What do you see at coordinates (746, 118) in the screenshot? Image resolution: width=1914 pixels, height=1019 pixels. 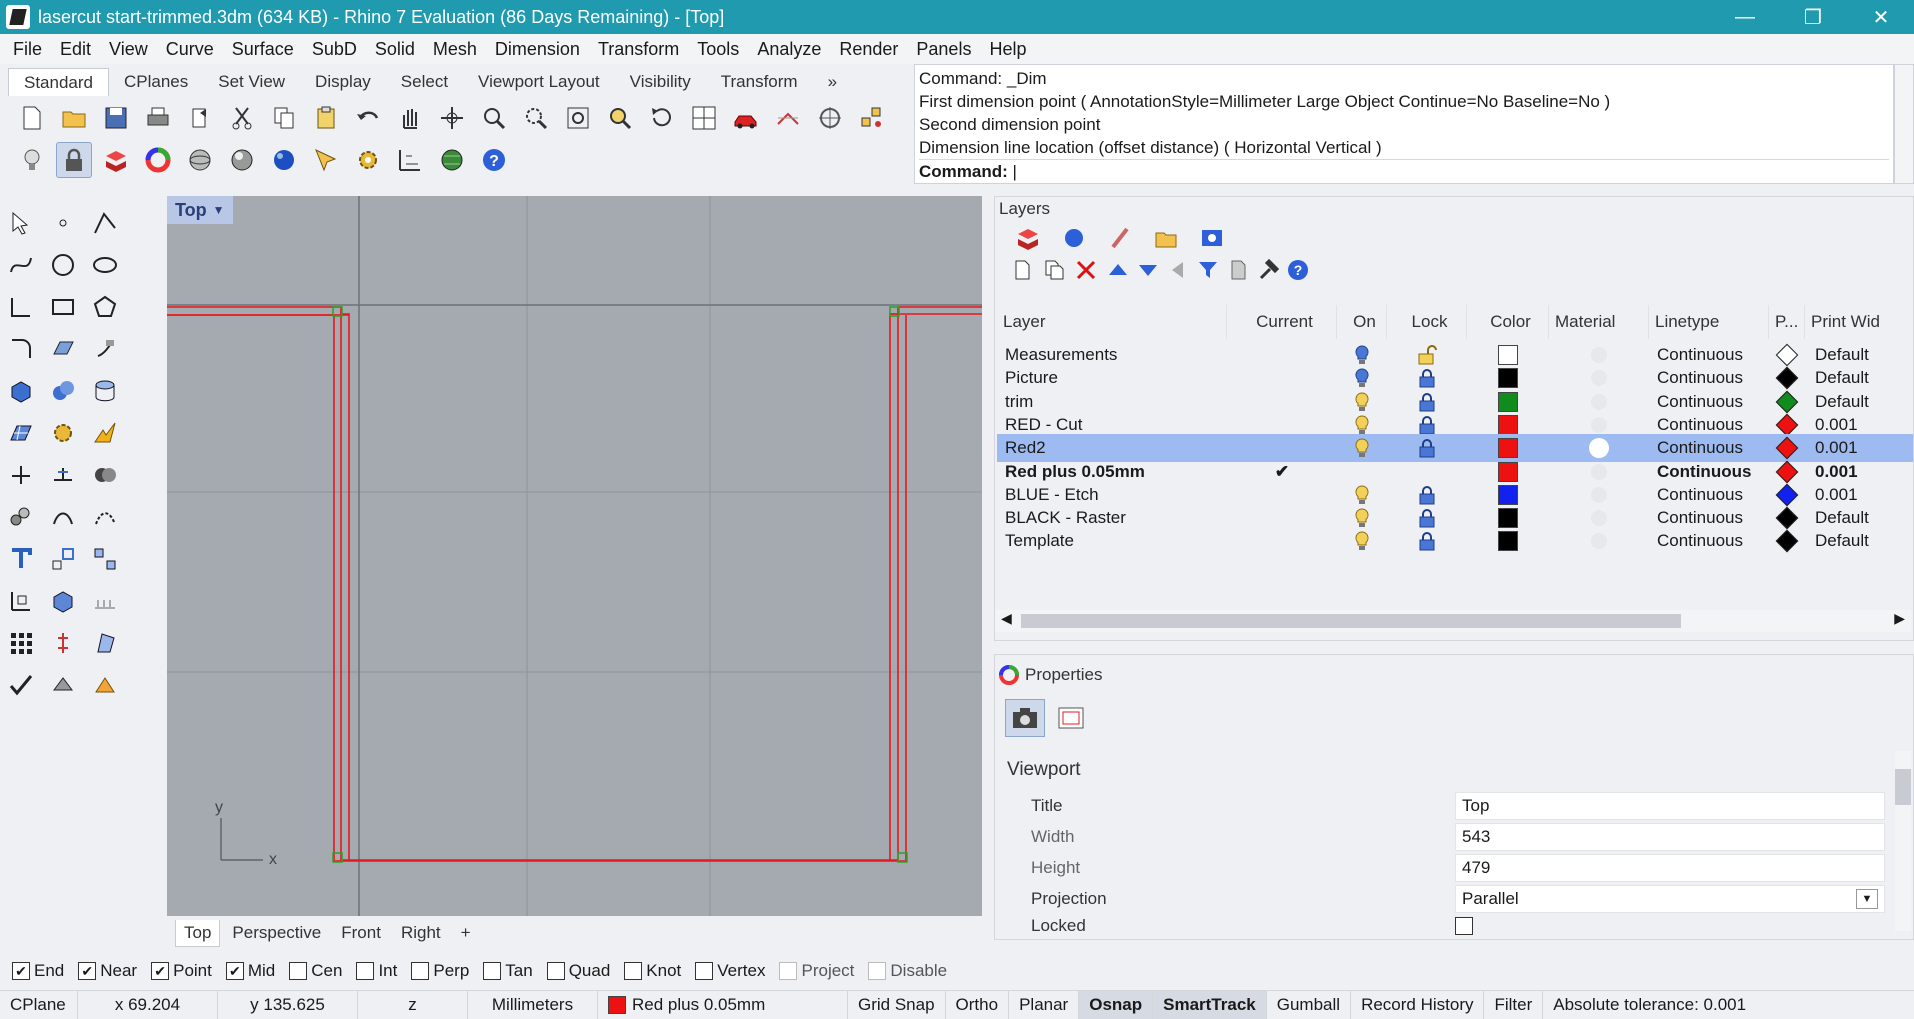 I see `car-render-icon` at bounding box center [746, 118].